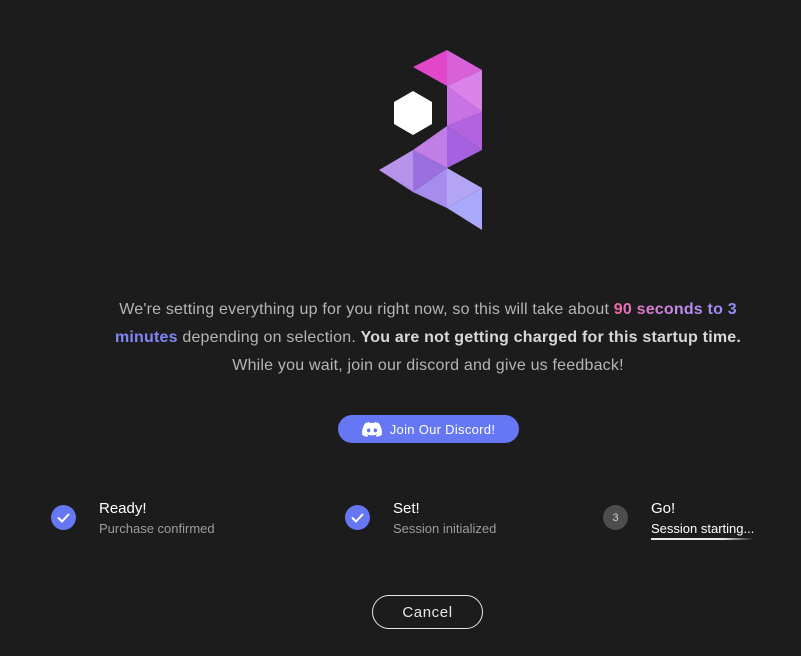 Image resolution: width=801 pixels, height=656 pixels. What do you see at coordinates (663, 508) in the screenshot?
I see `step-title: Go!` at bounding box center [663, 508].